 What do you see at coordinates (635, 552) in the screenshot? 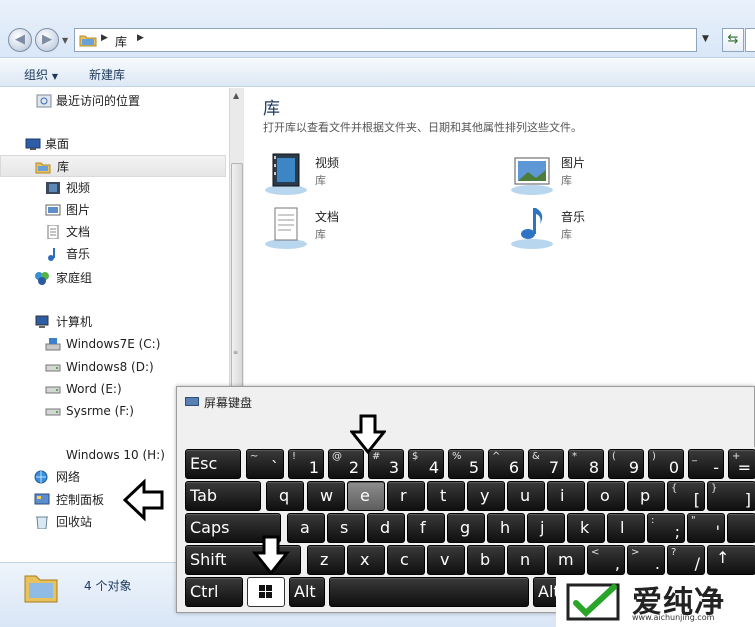
I see `key-shift-label: >` at bounding box center [635, 552].